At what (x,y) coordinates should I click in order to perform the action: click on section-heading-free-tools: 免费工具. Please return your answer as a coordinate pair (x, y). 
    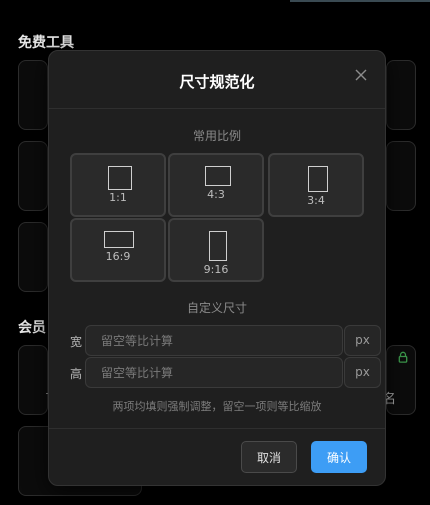
    Looking at the image, I should click on (46, 43).